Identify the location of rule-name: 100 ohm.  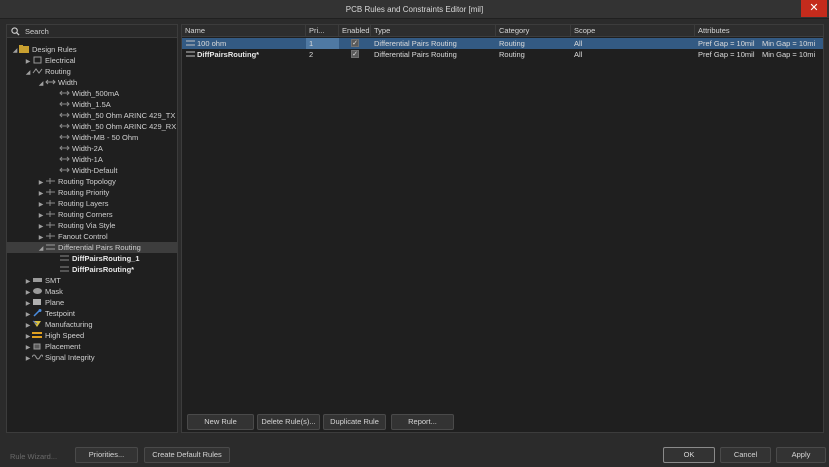
(212, 43).